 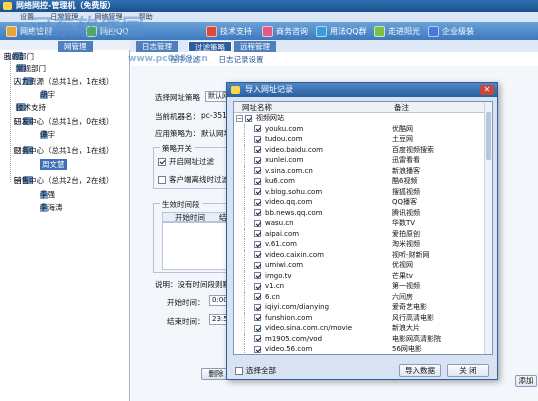 I want to click on watermark-logo: 河东软件园, so click(x=88, y=28).